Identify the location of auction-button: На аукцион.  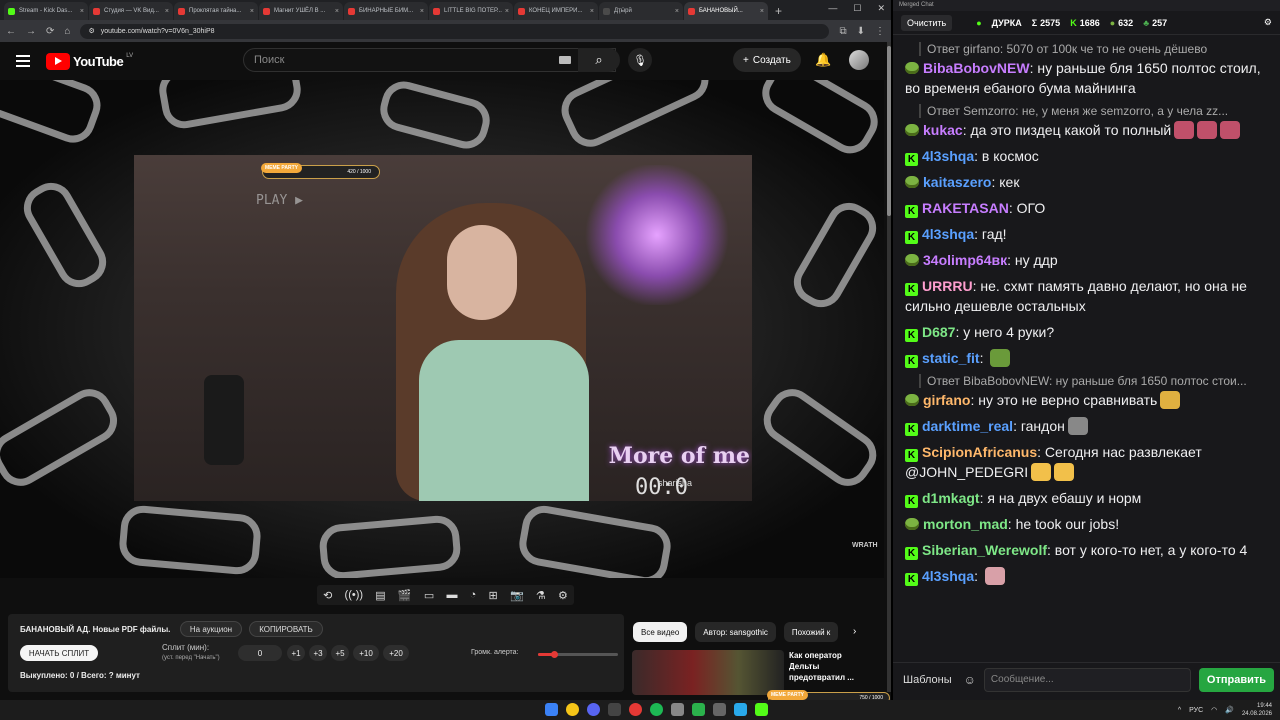
(211, 629).